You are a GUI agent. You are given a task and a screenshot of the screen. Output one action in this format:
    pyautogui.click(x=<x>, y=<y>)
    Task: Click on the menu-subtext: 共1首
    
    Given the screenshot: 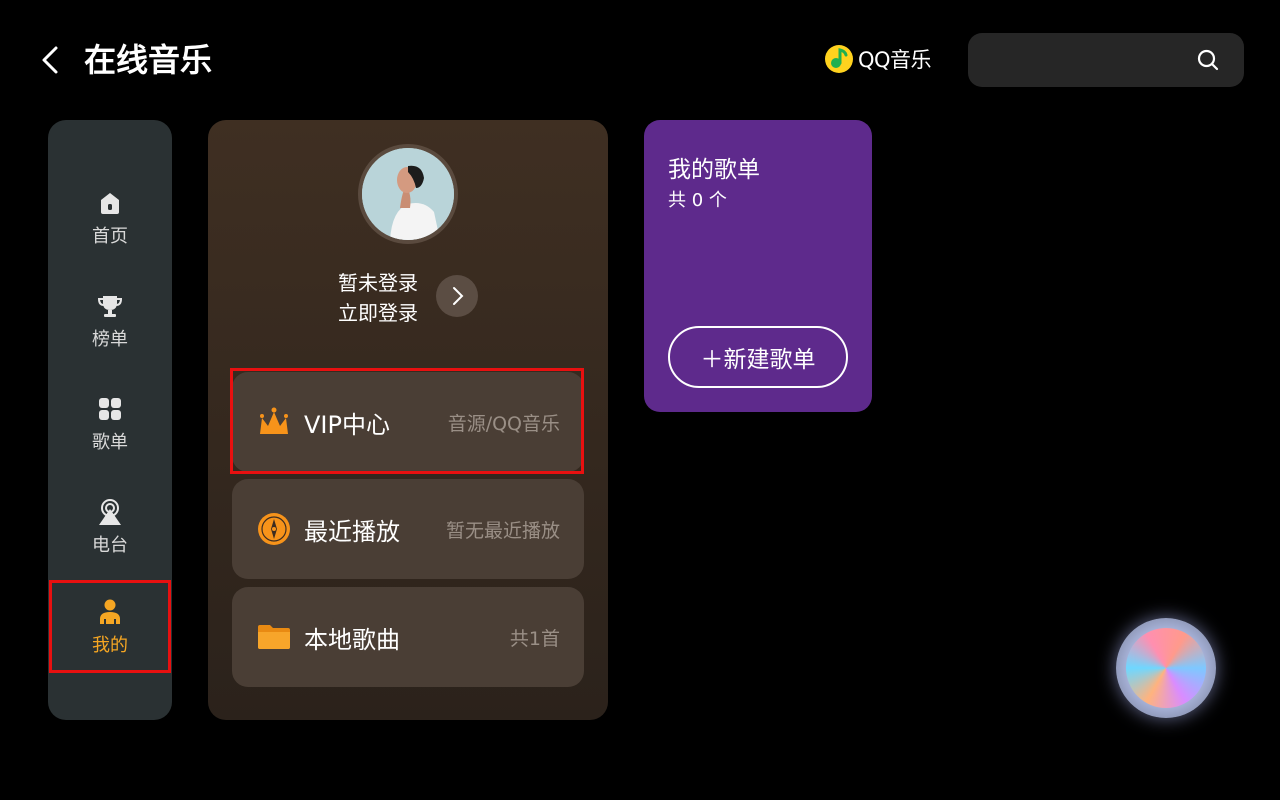 What is the action you would take?
    pyautogui.click(x=534, y=638)
    